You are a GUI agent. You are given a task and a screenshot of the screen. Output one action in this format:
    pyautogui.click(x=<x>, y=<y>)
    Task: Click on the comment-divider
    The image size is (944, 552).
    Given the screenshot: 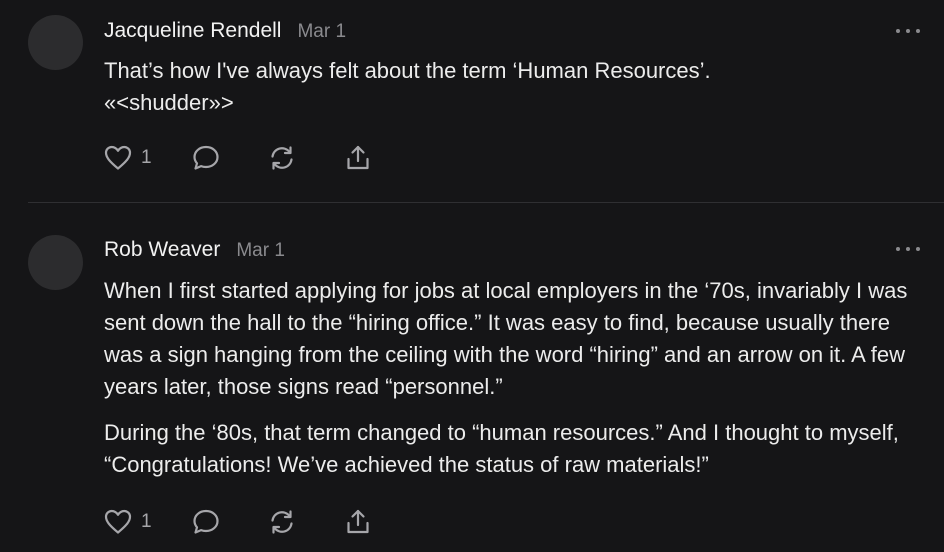 What is the action you would take?
    pyautogui.click(x=486, y=202)
    